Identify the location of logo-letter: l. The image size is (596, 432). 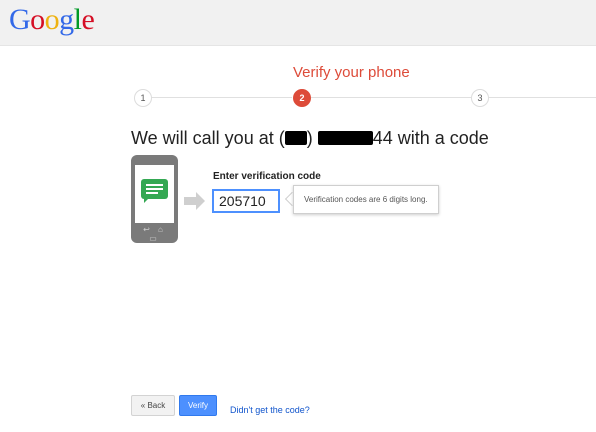
(77, 19).